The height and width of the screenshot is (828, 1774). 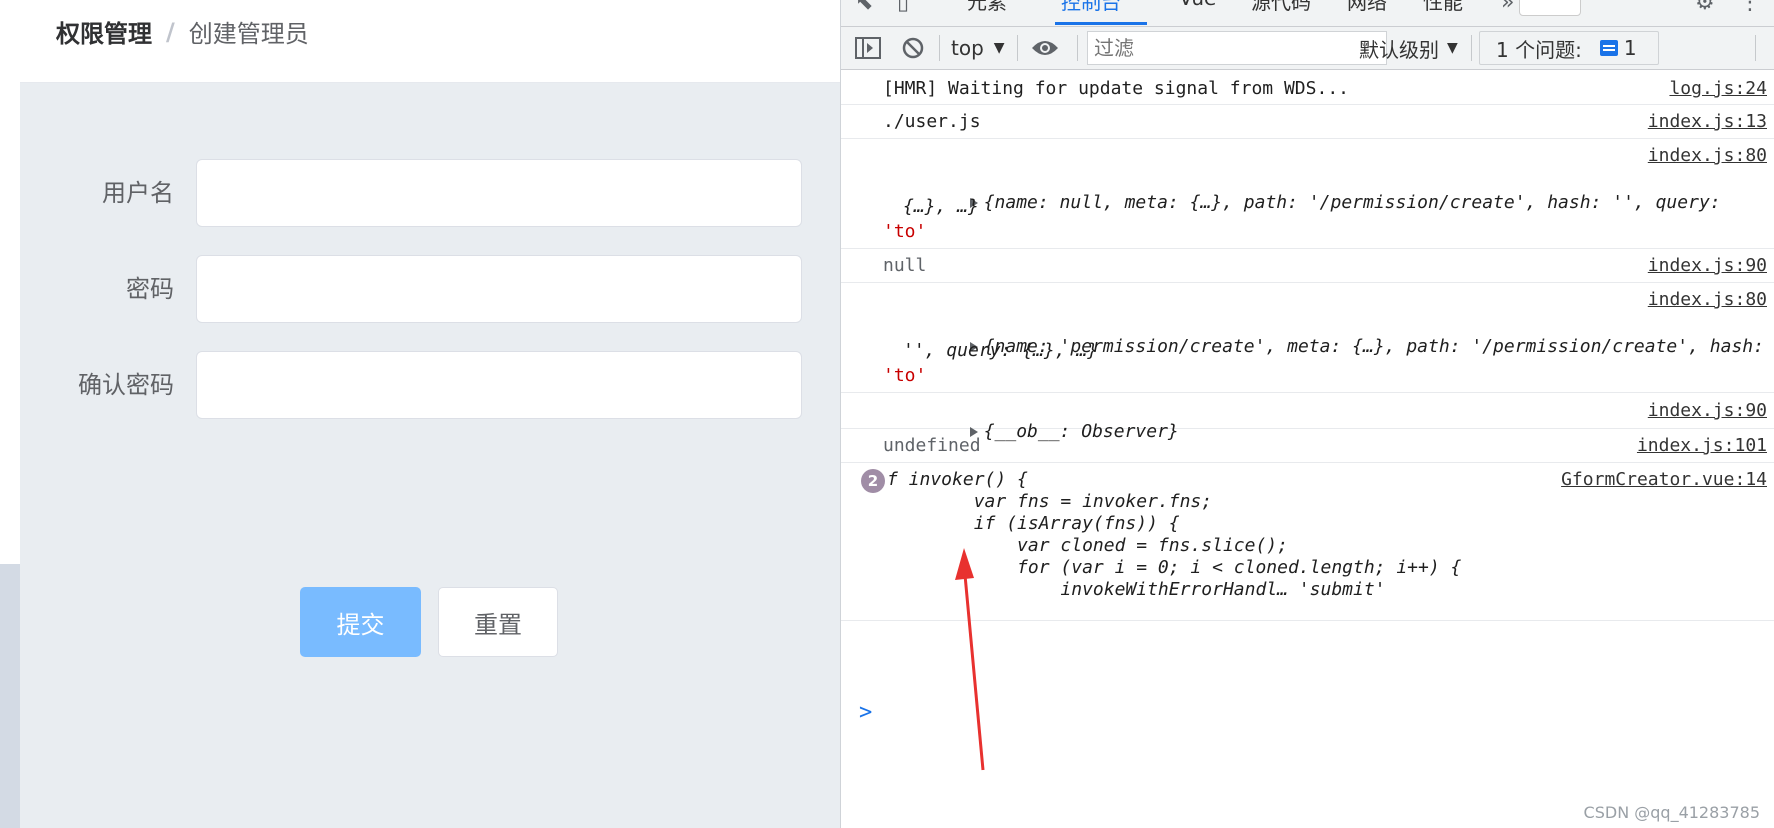 I want to click on annotation-arrow-line, so click(x=974, y=672).